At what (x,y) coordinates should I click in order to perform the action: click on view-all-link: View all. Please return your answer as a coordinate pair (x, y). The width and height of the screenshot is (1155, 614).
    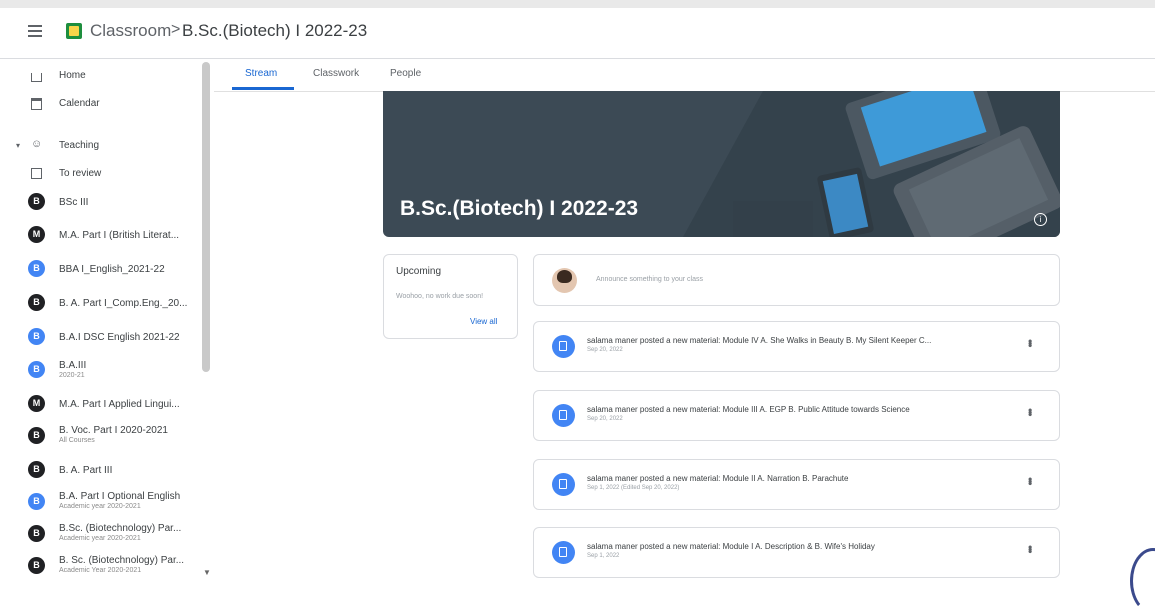
    Looking at the image, I should click on (483, 321).